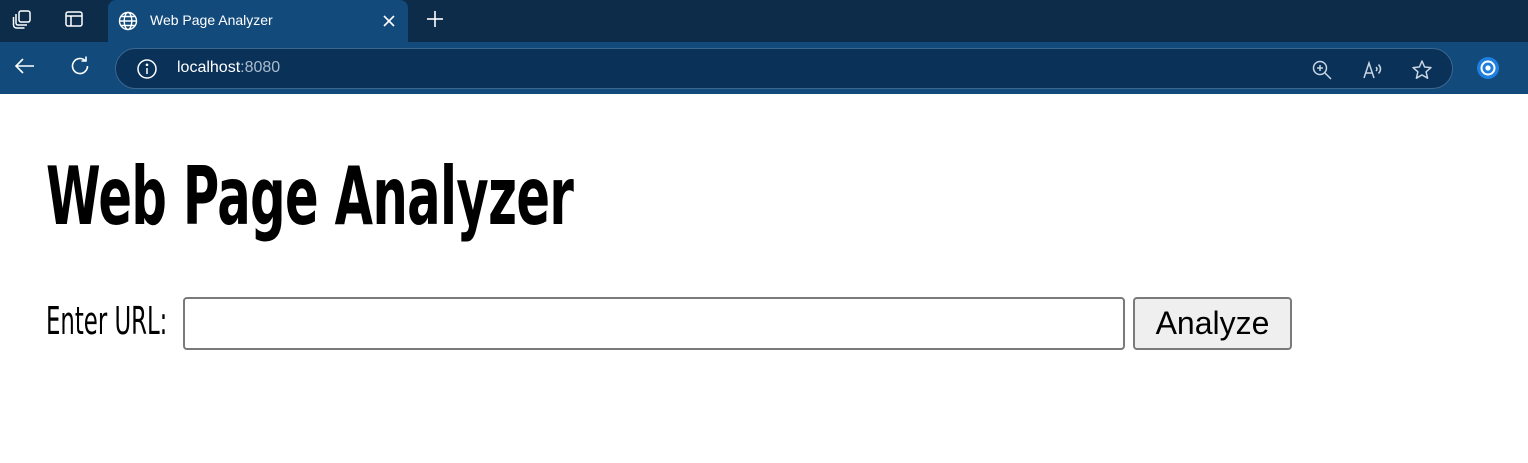  I want to click on tab-strip: Web Page Analyzer, so click(764, 21).